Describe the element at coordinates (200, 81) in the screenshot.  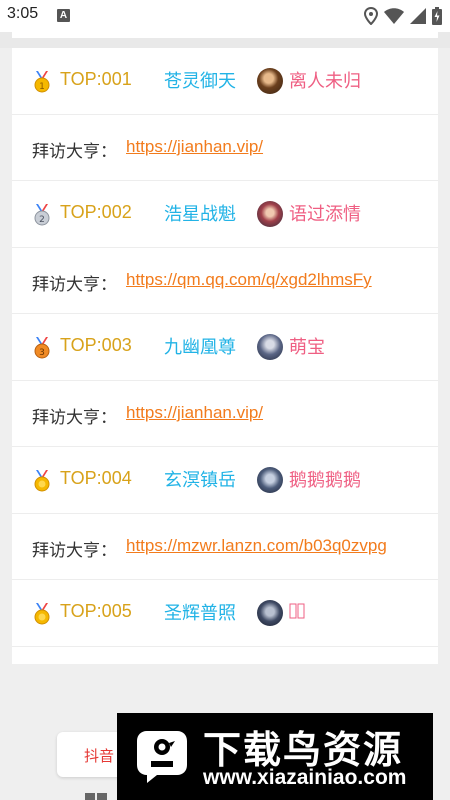
I see `guild-name: 苍灵御天` at that location.